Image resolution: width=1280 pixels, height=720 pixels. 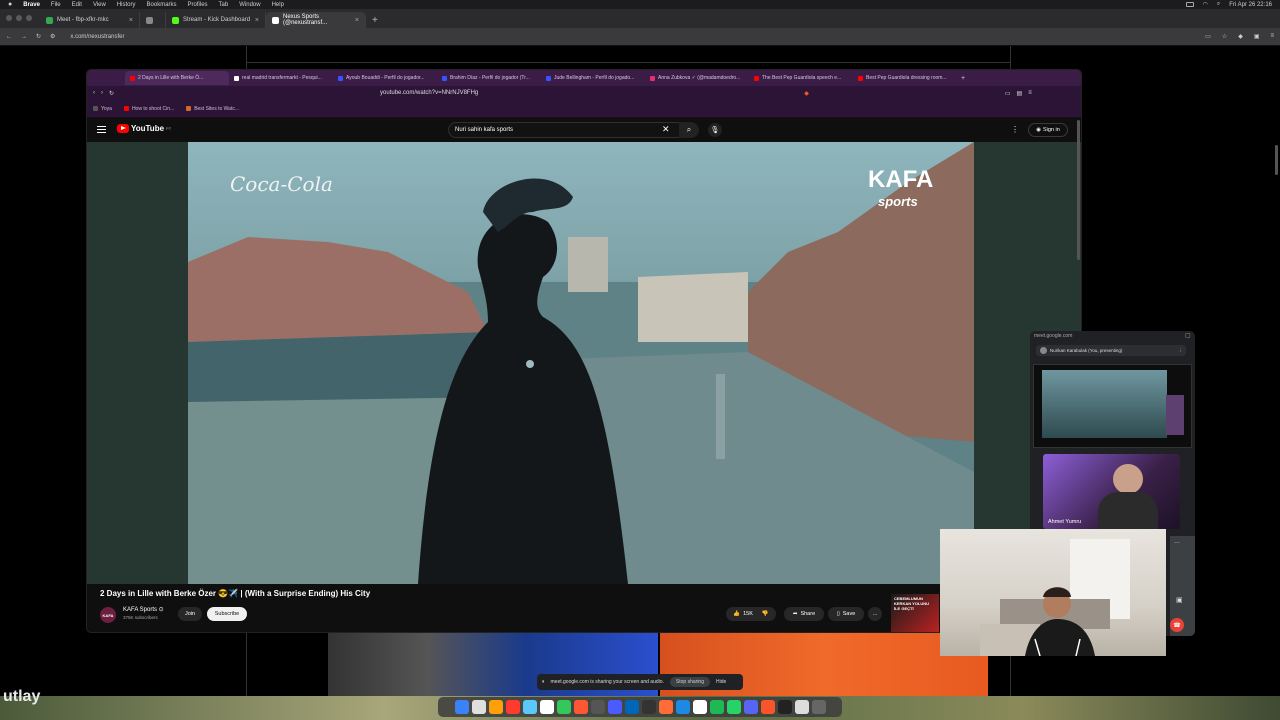 What do you see at coordinates (1257, 36) in the screenshot?
I see `extensions-icon: ▣` at bounding box center [1257, 36].